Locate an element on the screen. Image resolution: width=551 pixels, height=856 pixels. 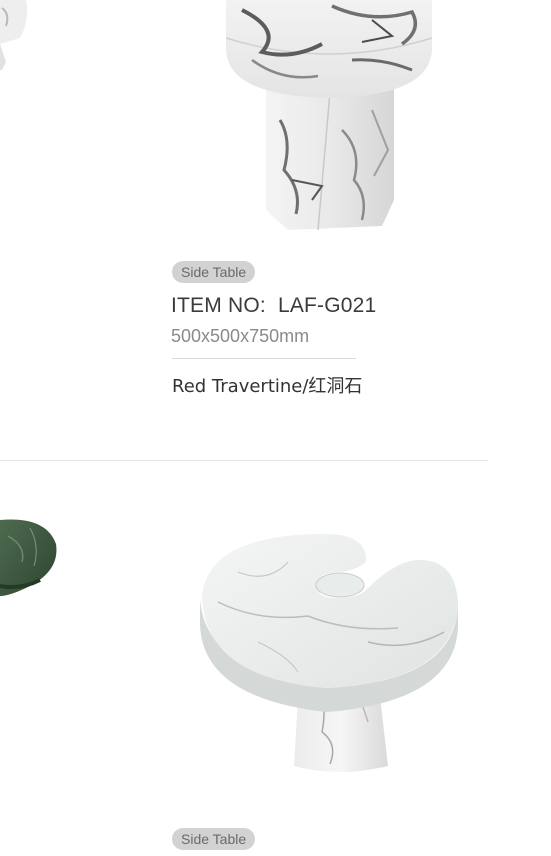
item-number-label: ITEM NO: is located at coordinates (218, 305).